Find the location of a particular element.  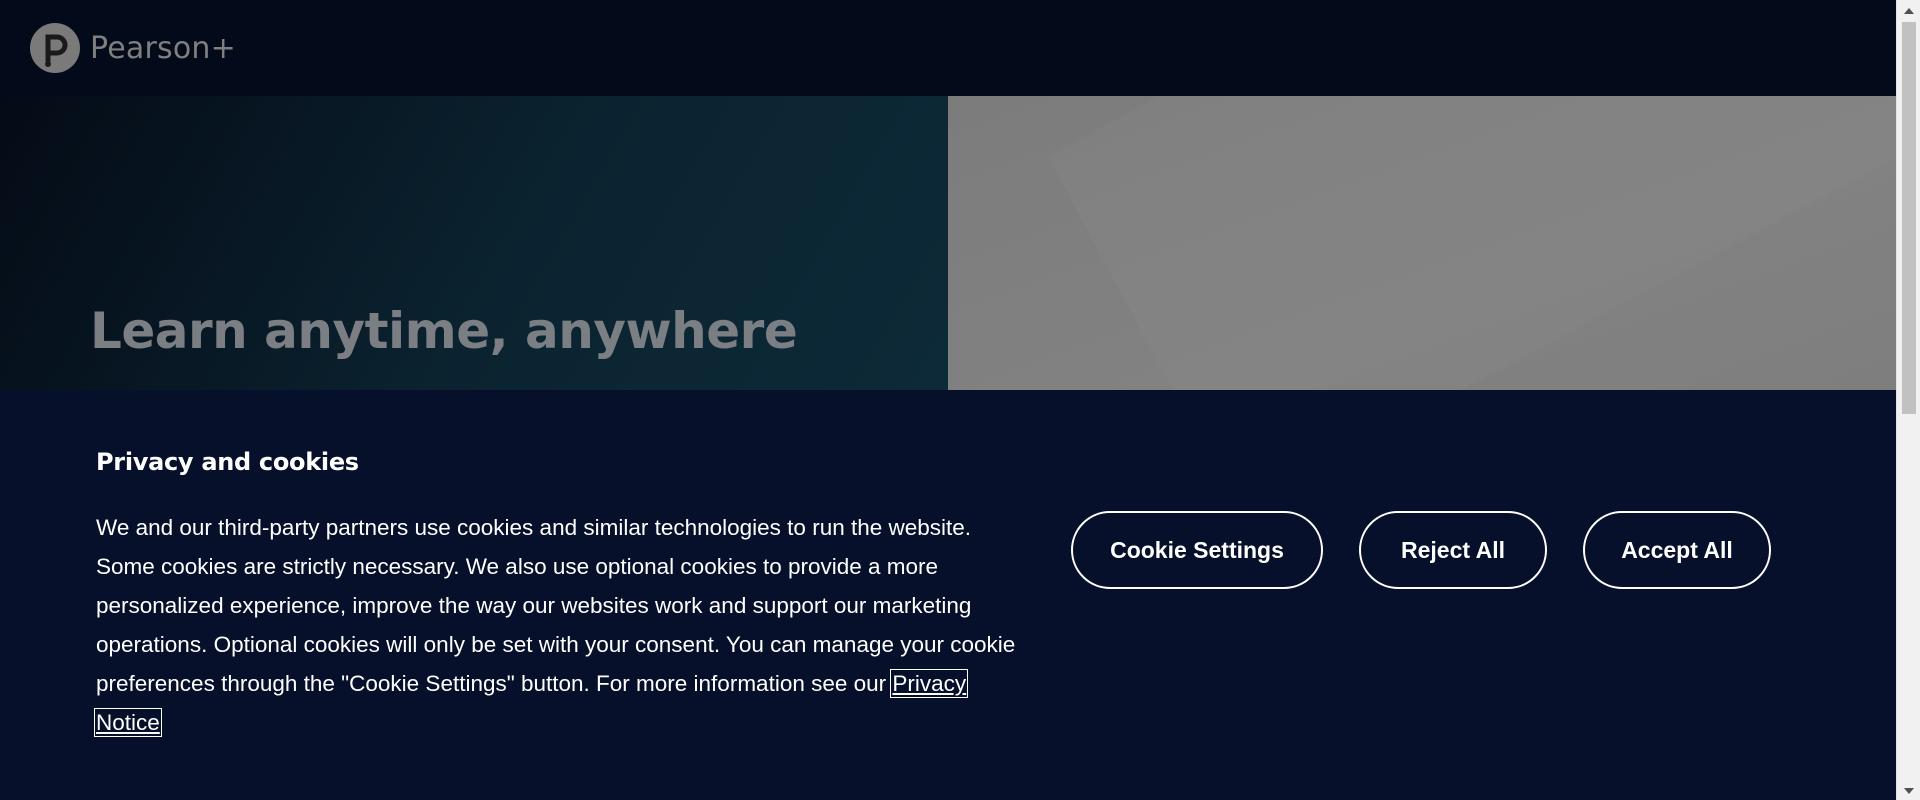

reject-all-button: Reject All is located at coordinates (1453, 550).